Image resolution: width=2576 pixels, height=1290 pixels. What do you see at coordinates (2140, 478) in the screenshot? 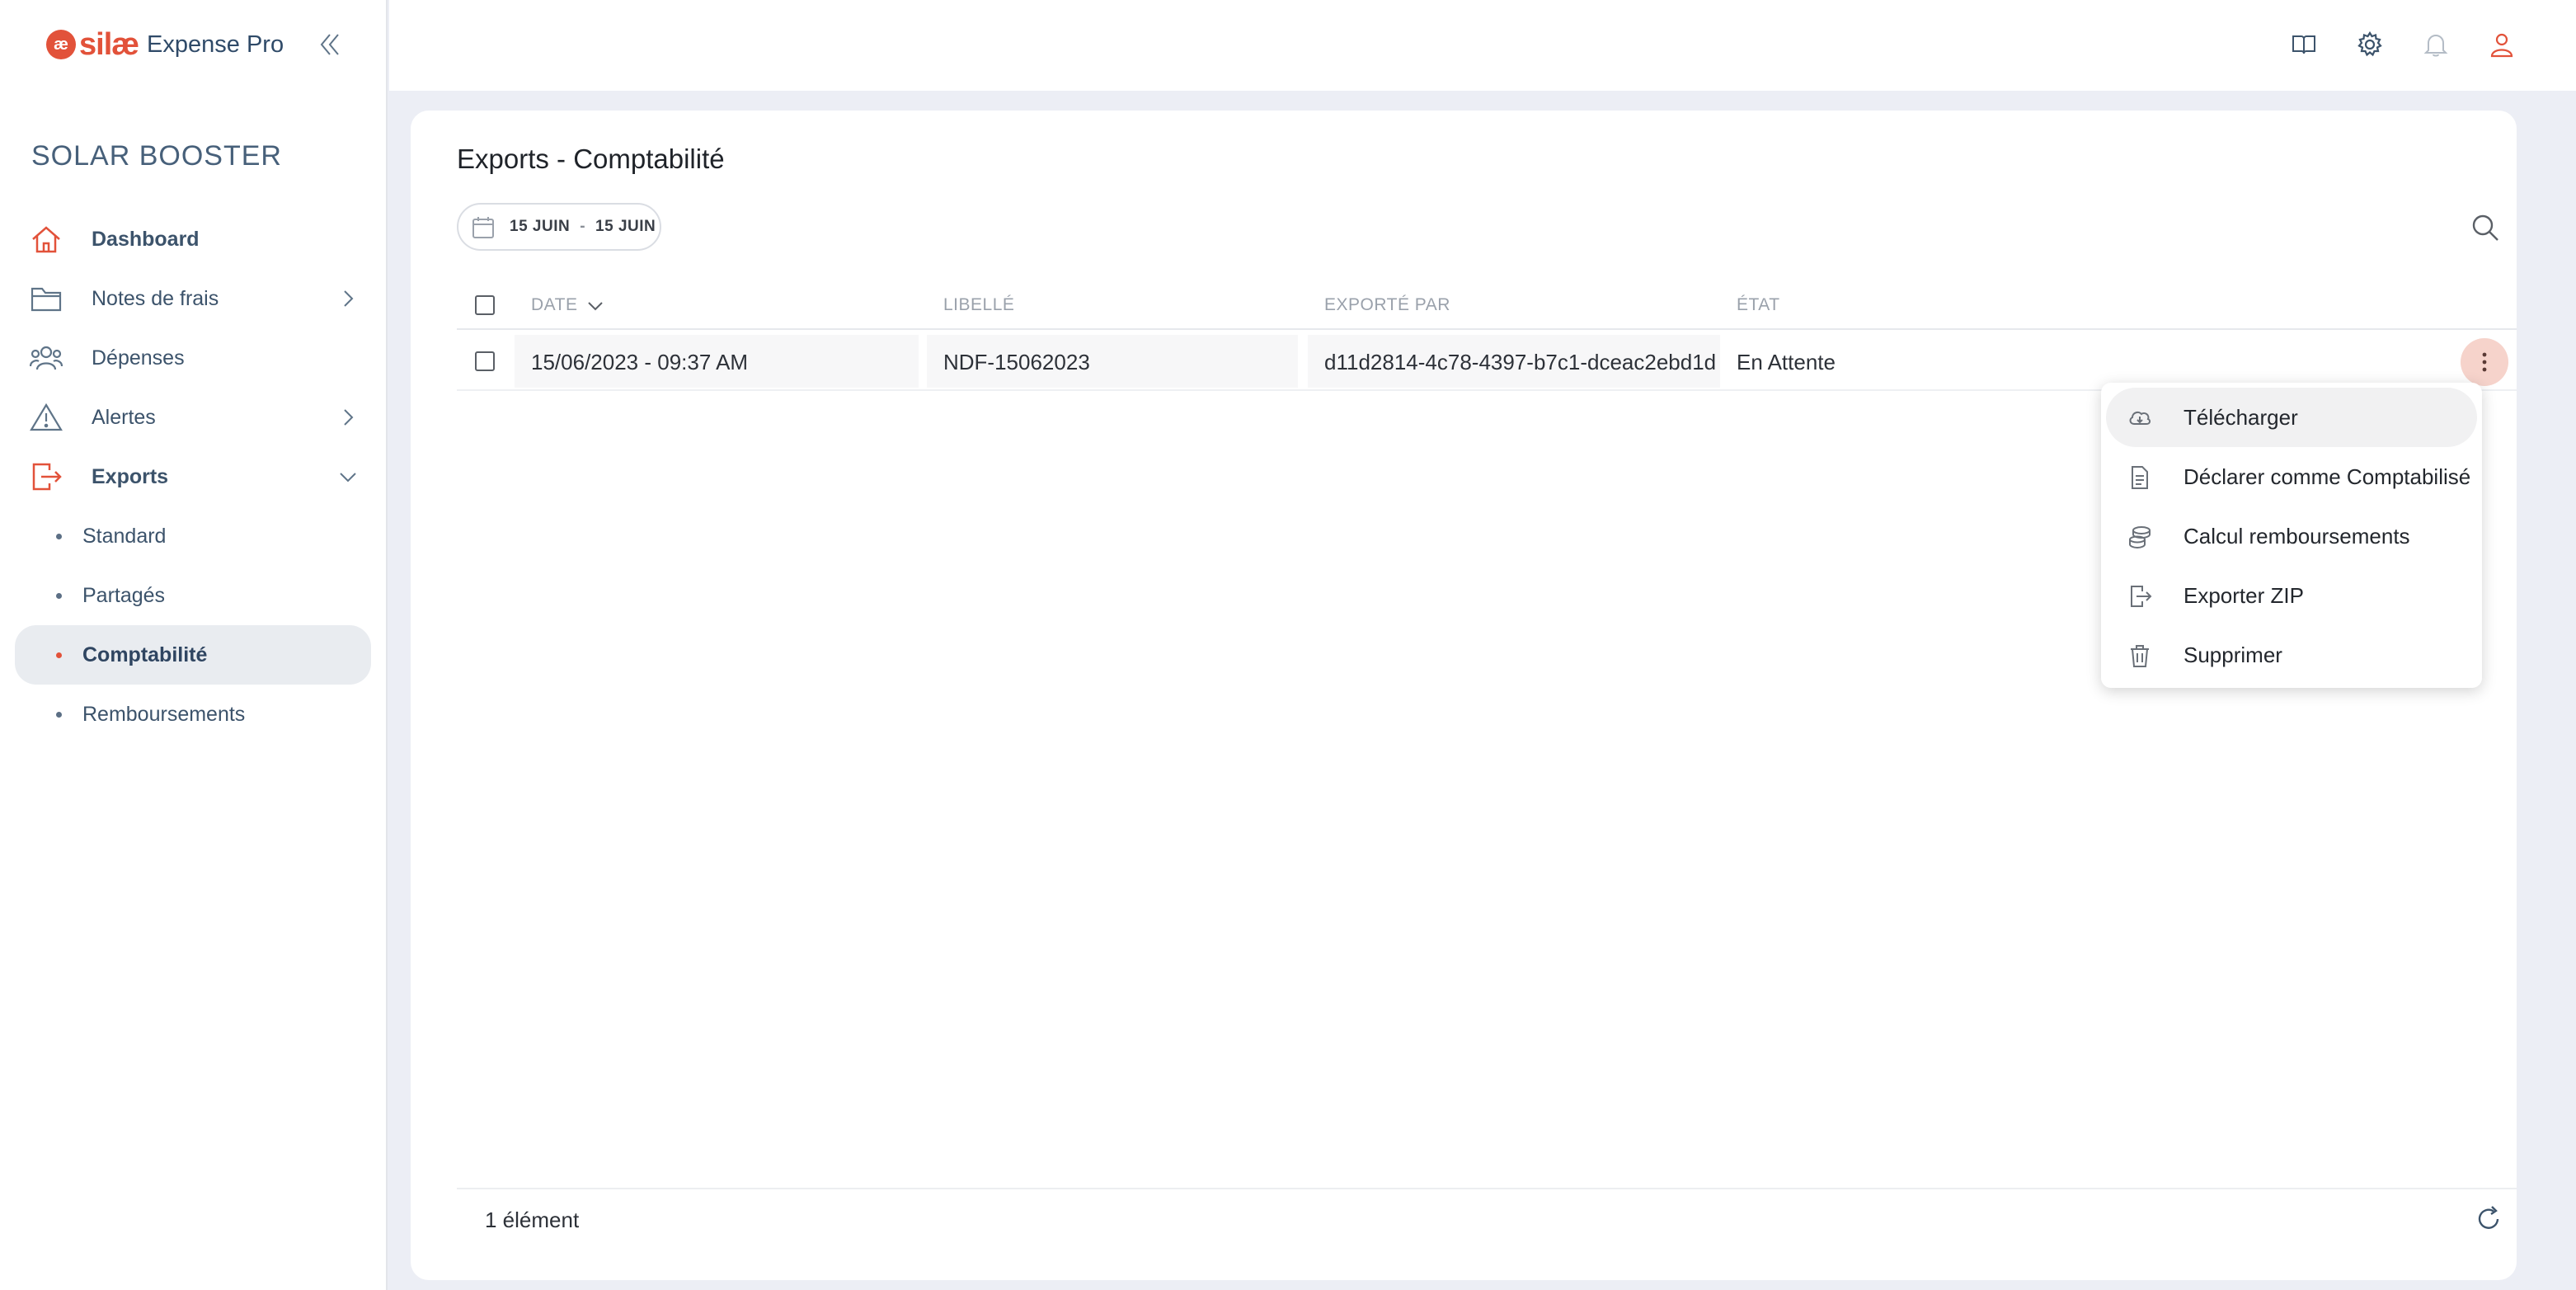
I see `document-icon` at bounding box center [2140, 478].